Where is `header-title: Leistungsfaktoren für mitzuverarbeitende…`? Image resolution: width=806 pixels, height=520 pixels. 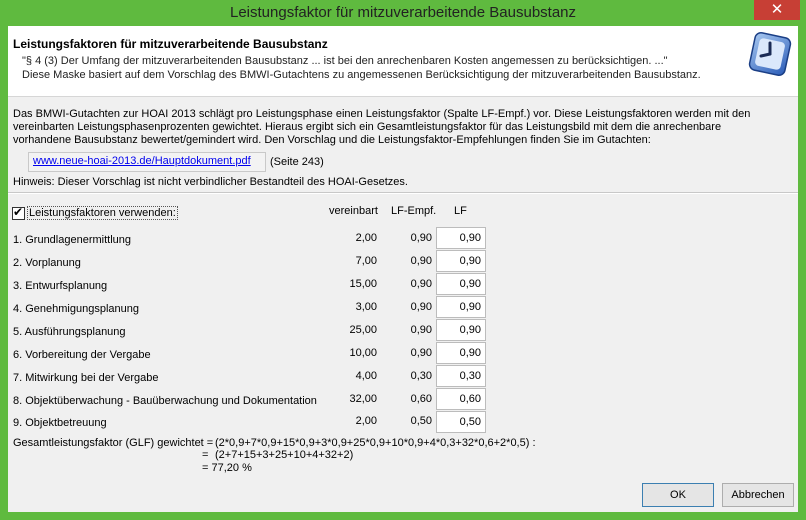
header-title: Leistungsfaktoren für mitzuverarbeitende… is located at coordinates (170, 44).